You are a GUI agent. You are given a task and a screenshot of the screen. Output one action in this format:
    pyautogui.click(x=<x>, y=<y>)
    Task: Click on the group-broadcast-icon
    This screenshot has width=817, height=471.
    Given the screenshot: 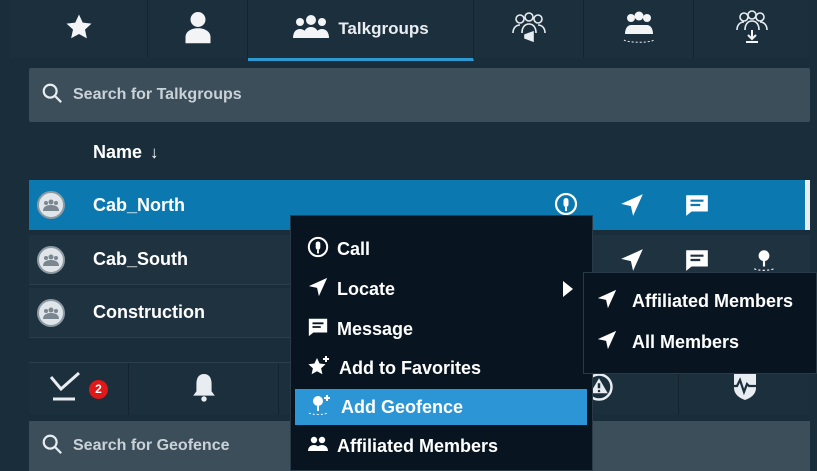 What is the action you would take?
    pyautogui.click(x=529, y=29)
    